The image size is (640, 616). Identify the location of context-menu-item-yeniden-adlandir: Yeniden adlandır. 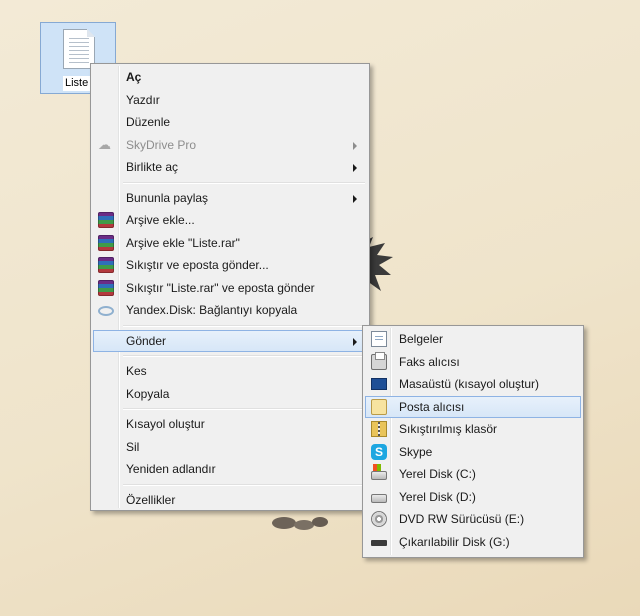
(230, 469).